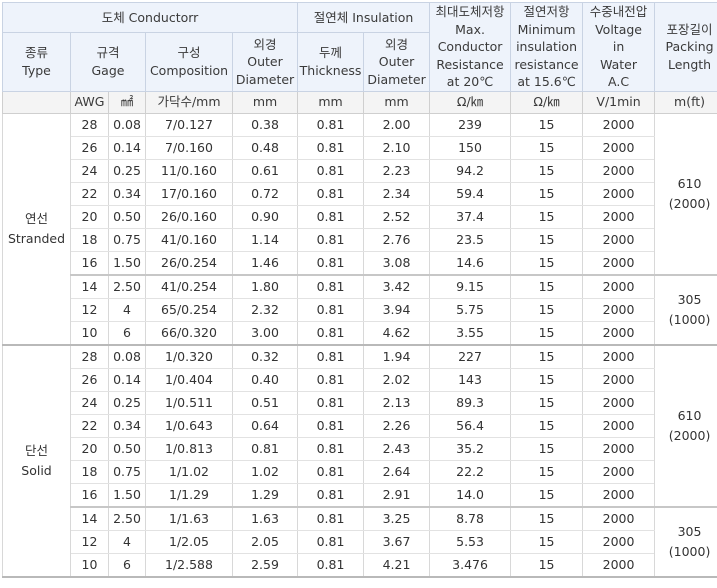  I want to click on table-row: 260.147/0.1600.480.812.10150152000, so click(360, 147).